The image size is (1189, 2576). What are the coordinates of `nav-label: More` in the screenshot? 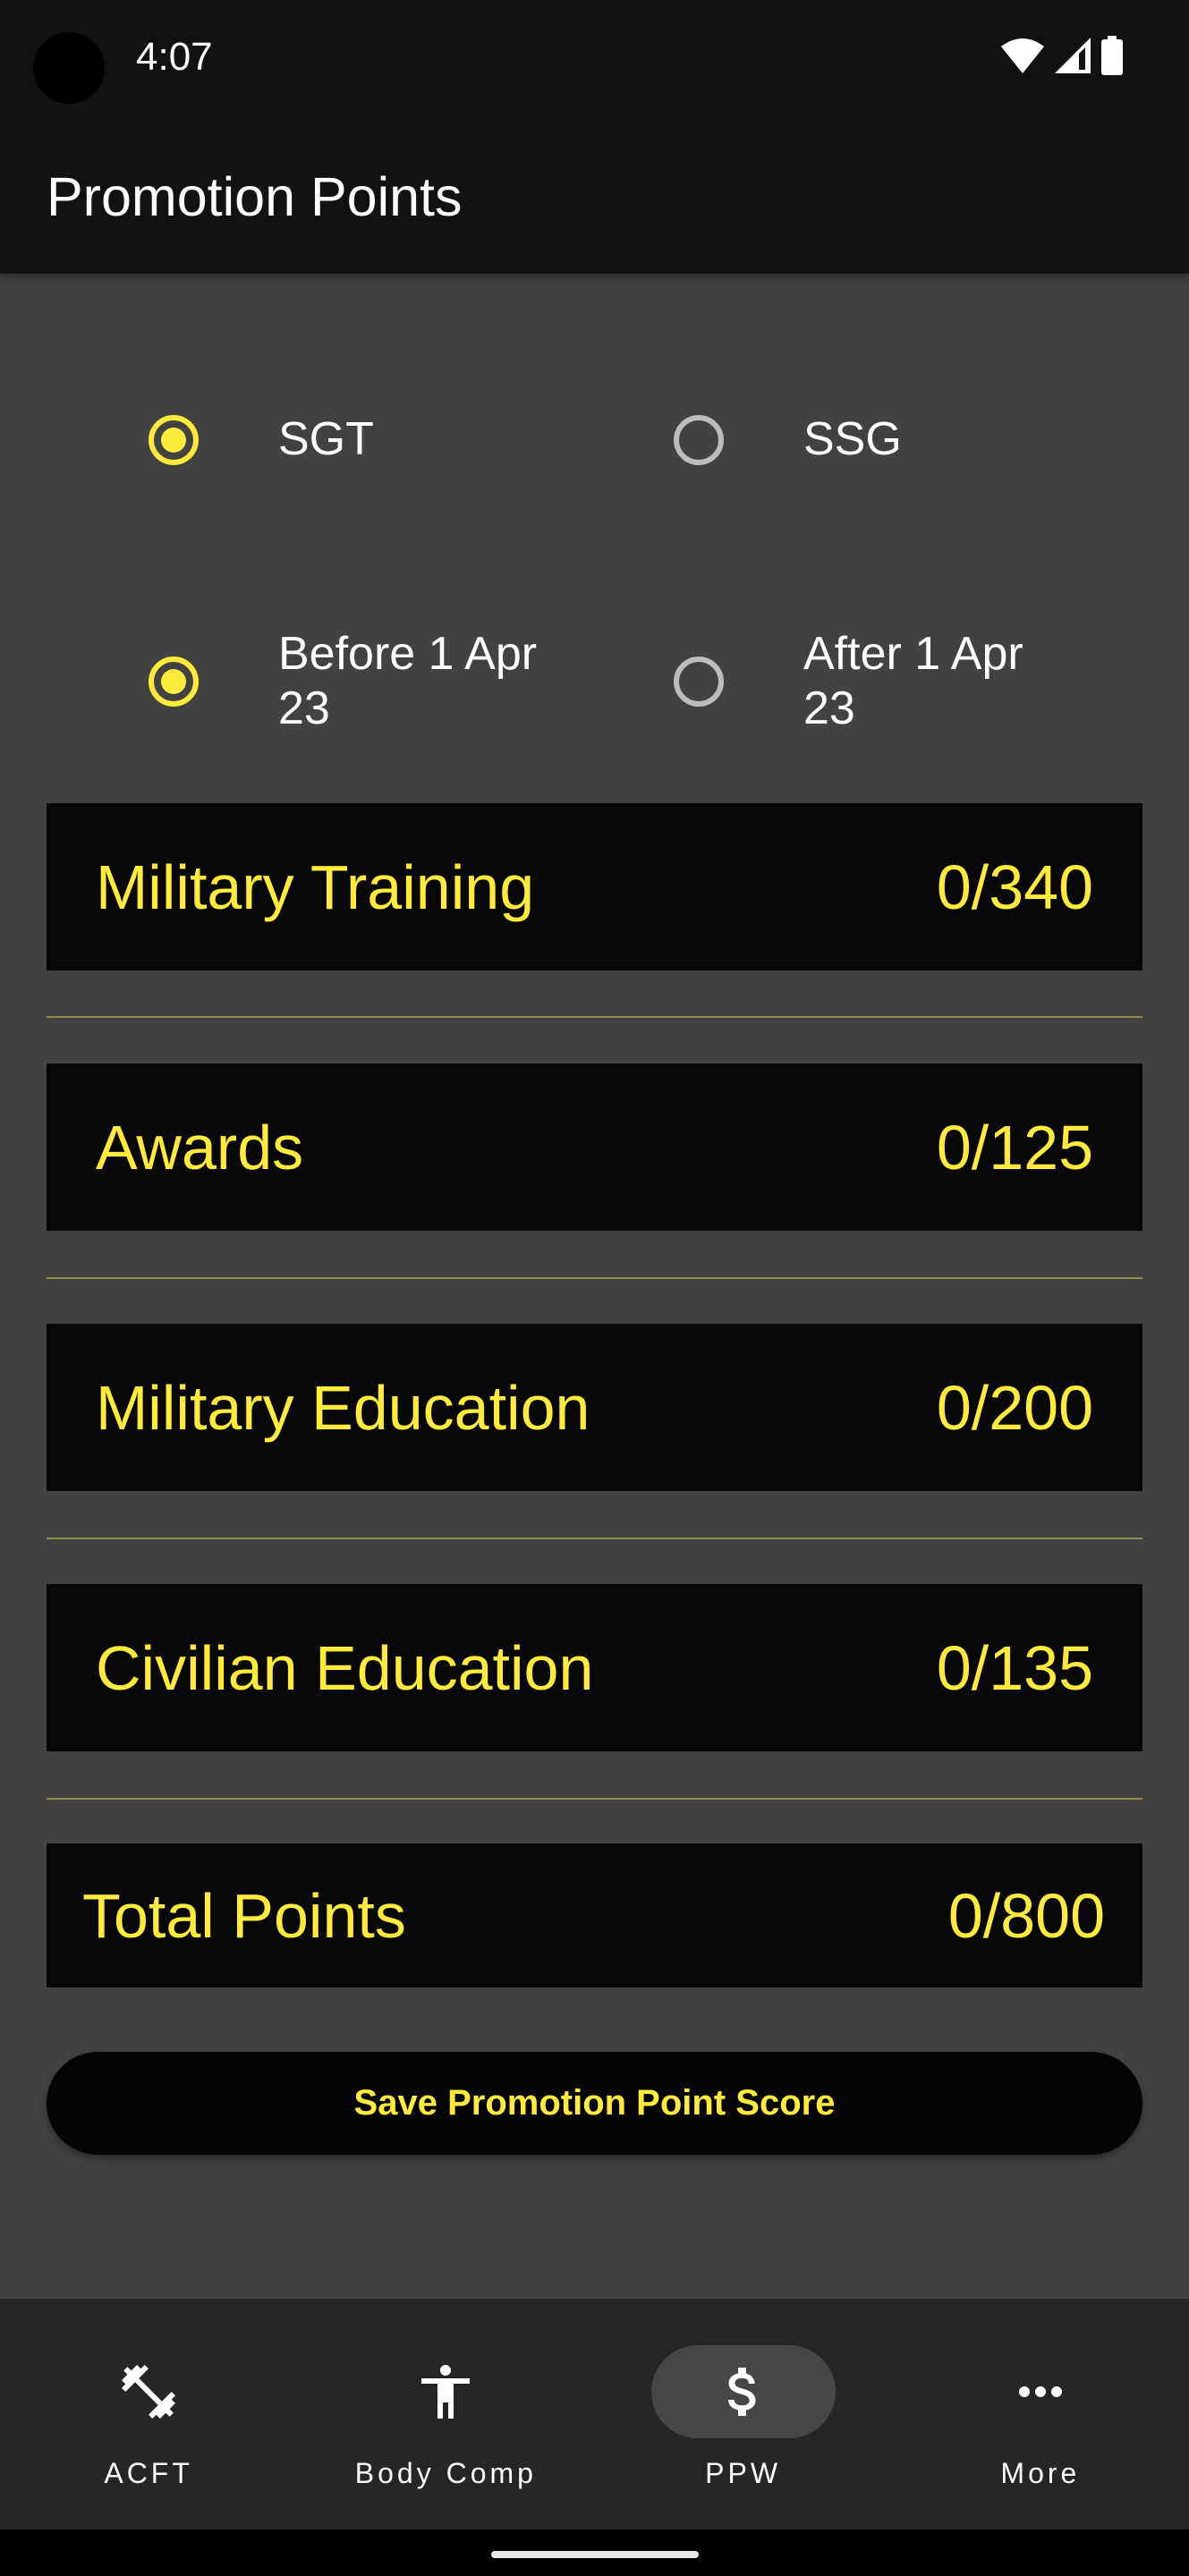 It's located at (1040, 2473).